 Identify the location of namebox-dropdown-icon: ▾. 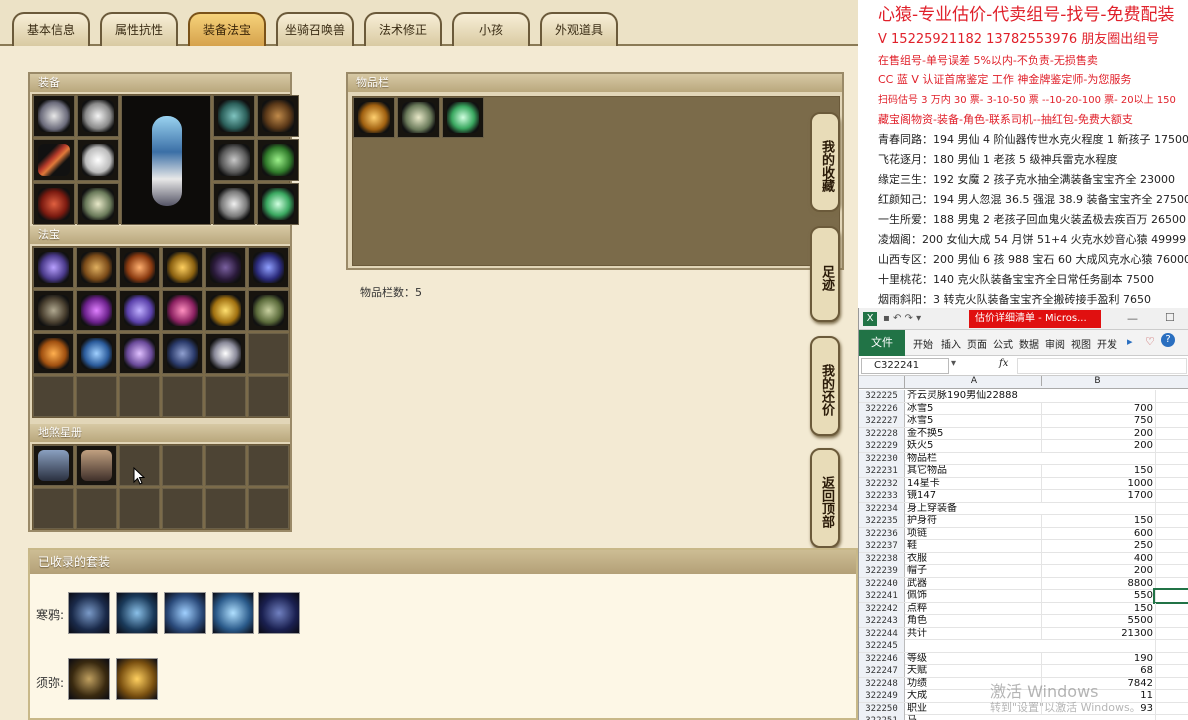
(953, 363).